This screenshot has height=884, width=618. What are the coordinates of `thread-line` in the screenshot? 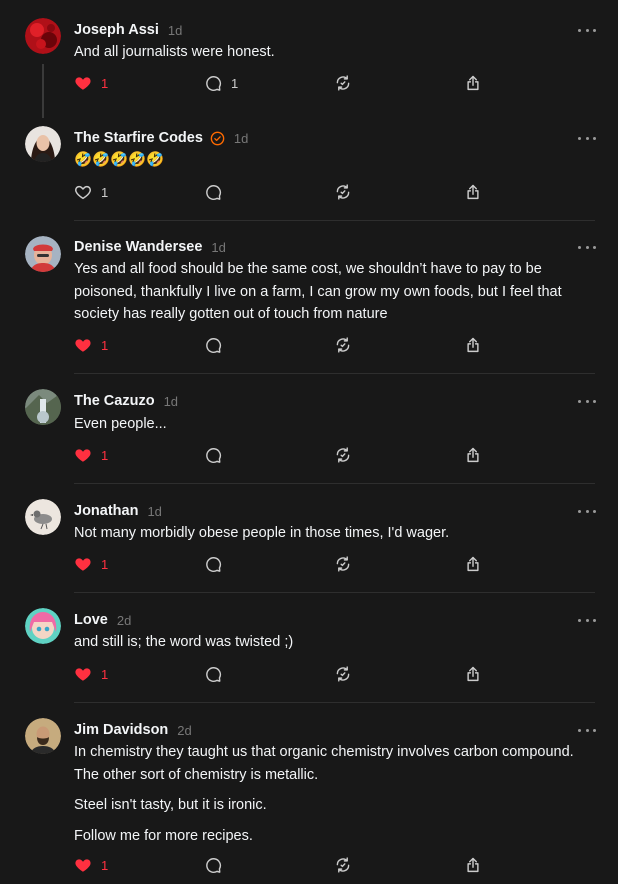 It's located at (43, 91).